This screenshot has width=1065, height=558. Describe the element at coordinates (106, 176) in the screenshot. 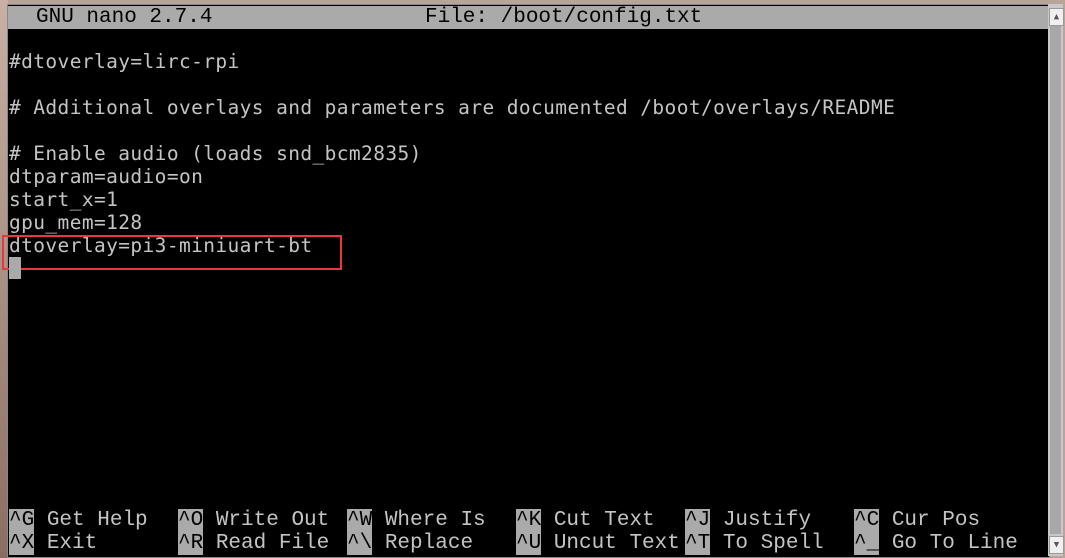

I see `editor-line: dtparam=audio=on` at that location.